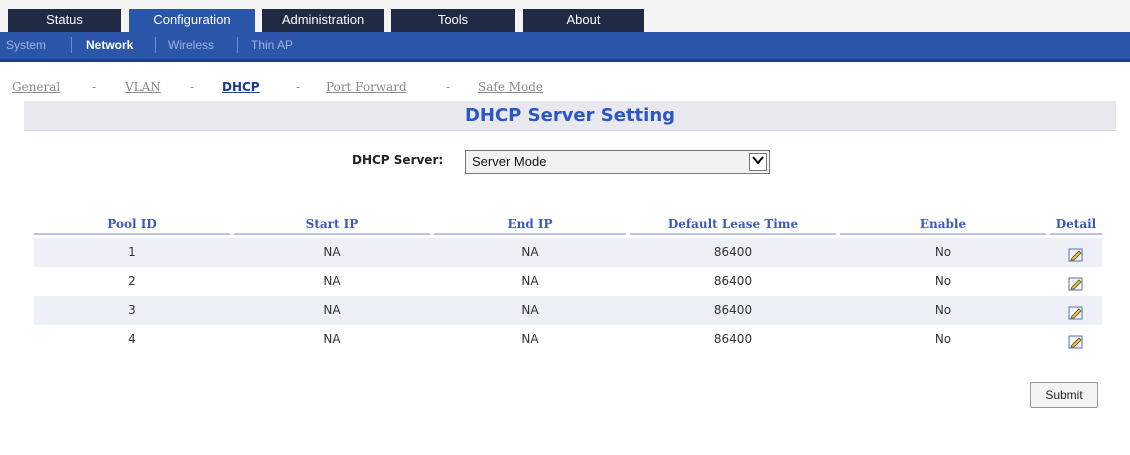 The height and width of the screenshot is (455, 1130). Describe the element at coordinates (568, 339) in the screenshot. I see `table-row: 4 NA NA 86400 No` at that location.